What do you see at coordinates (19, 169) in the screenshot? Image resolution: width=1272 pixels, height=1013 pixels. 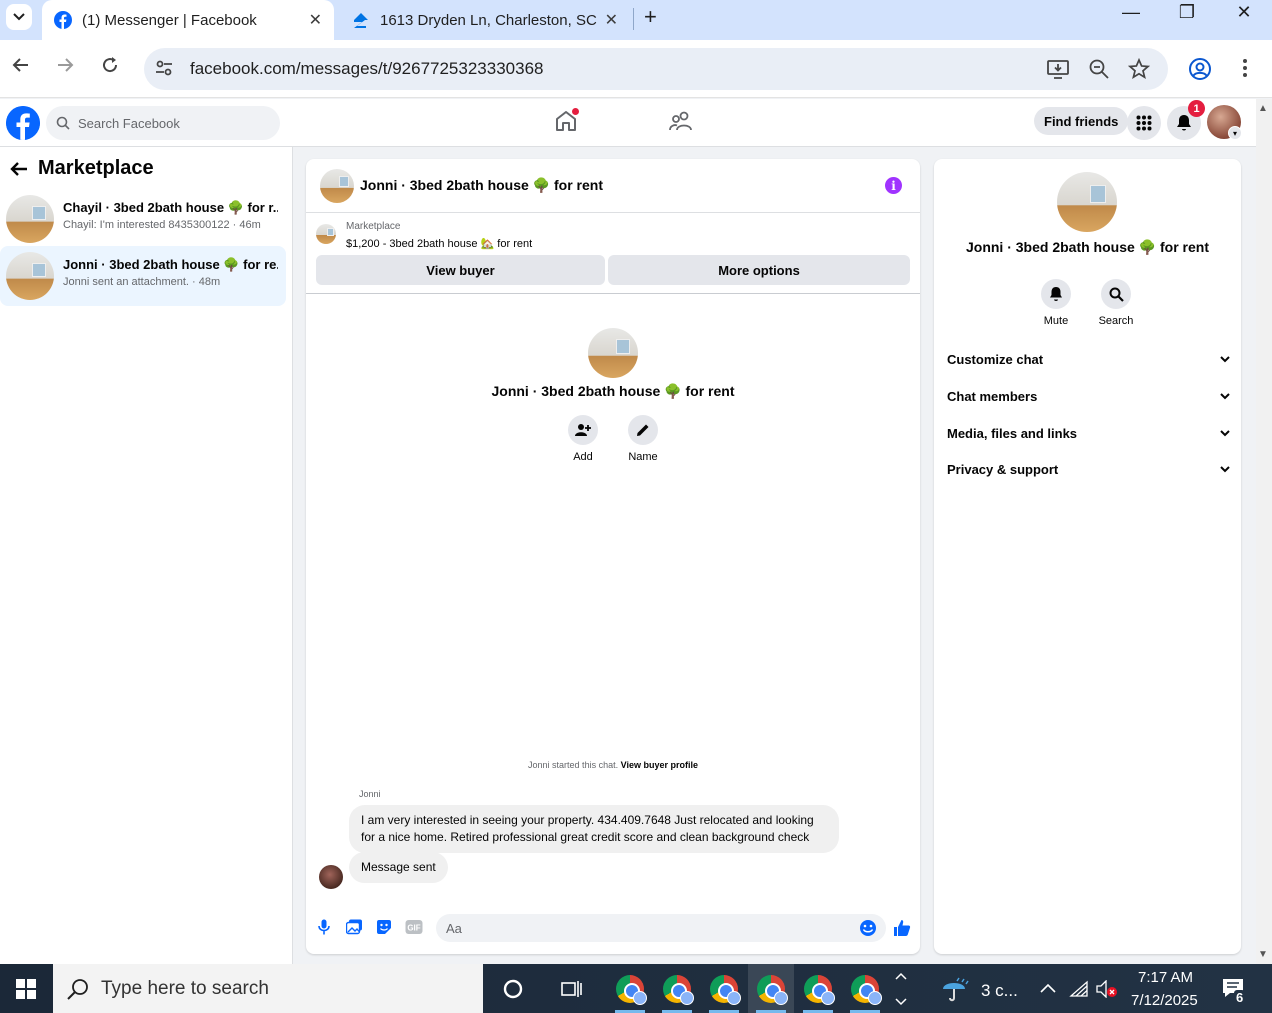 I see `back-arrow-icon` at bounding box center [19, 169].